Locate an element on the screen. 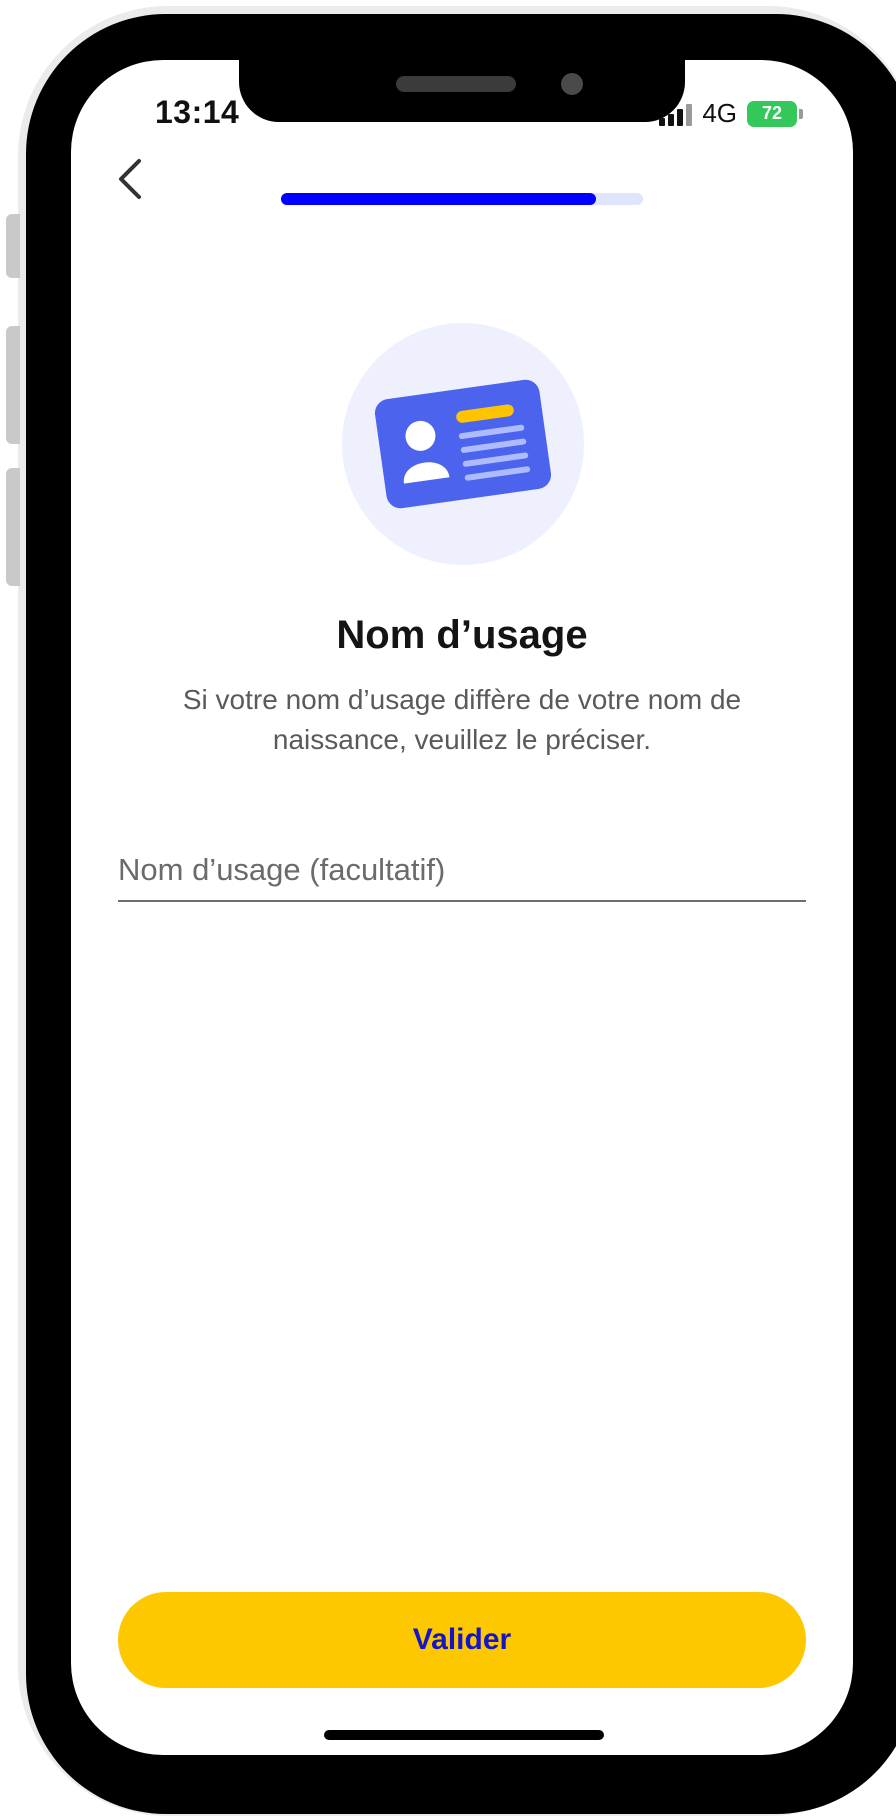  chevron-left-icon is located at coordinates (130, 179).